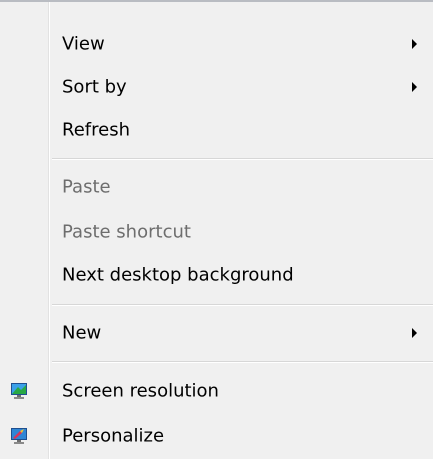 The width and height of the screenshot is (433, 459). I want to click on menu-item-label: New, so click(82, 333).